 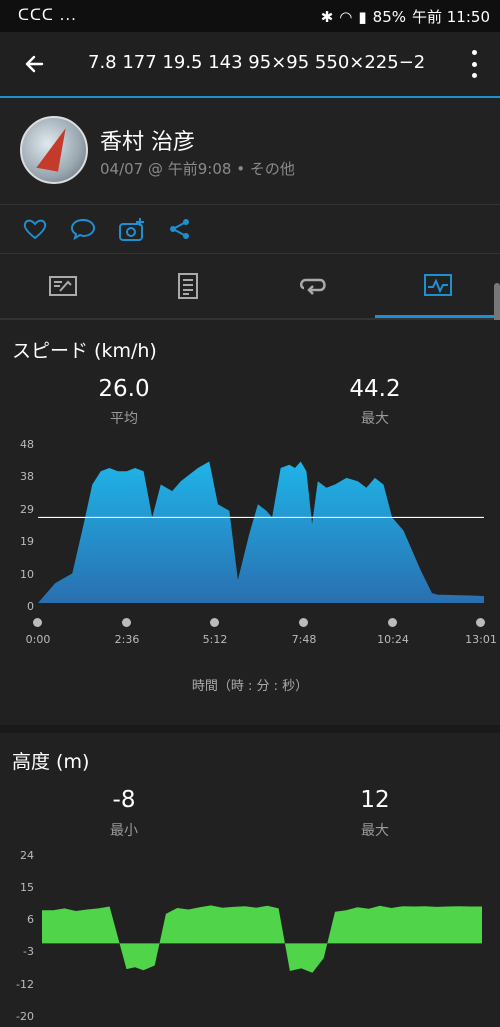 I want to click on altitude-ytick: -3, so click(x=28, y=951).